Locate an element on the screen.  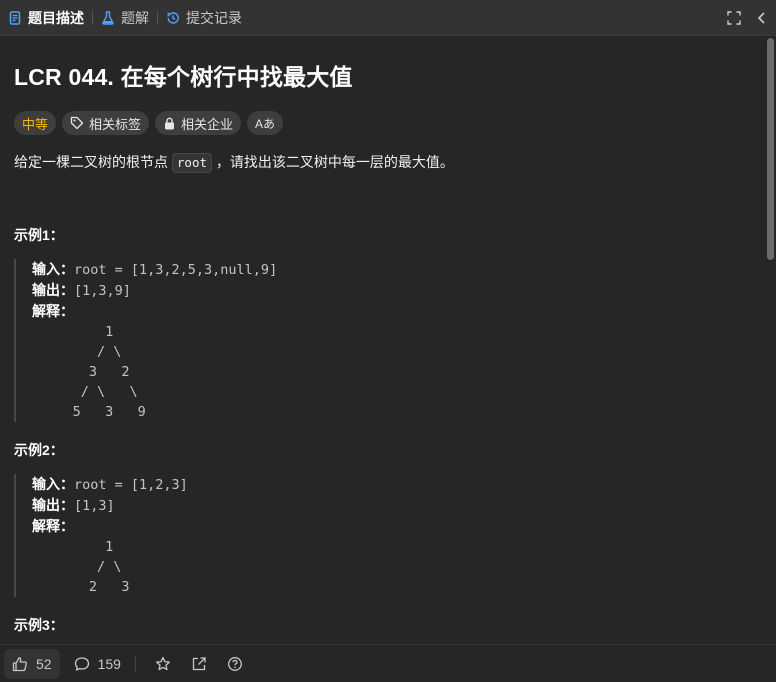
comment-count: 159 is located at coordinates (109, 663).